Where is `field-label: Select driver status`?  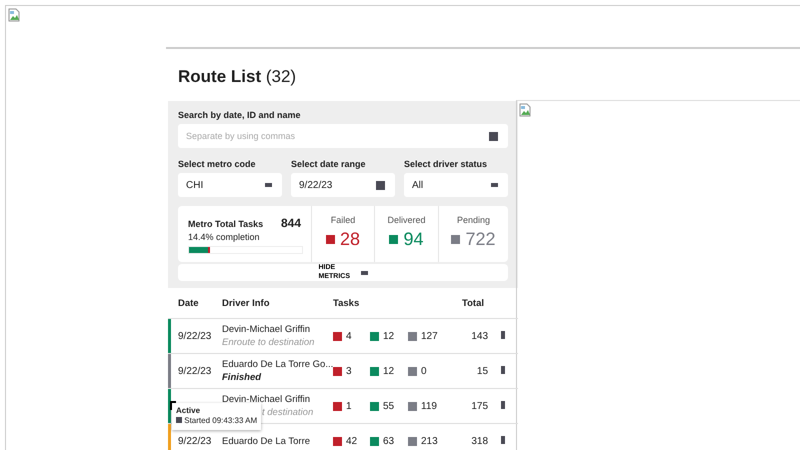 field-label: Select driver status is located at coordinates (446, 164).